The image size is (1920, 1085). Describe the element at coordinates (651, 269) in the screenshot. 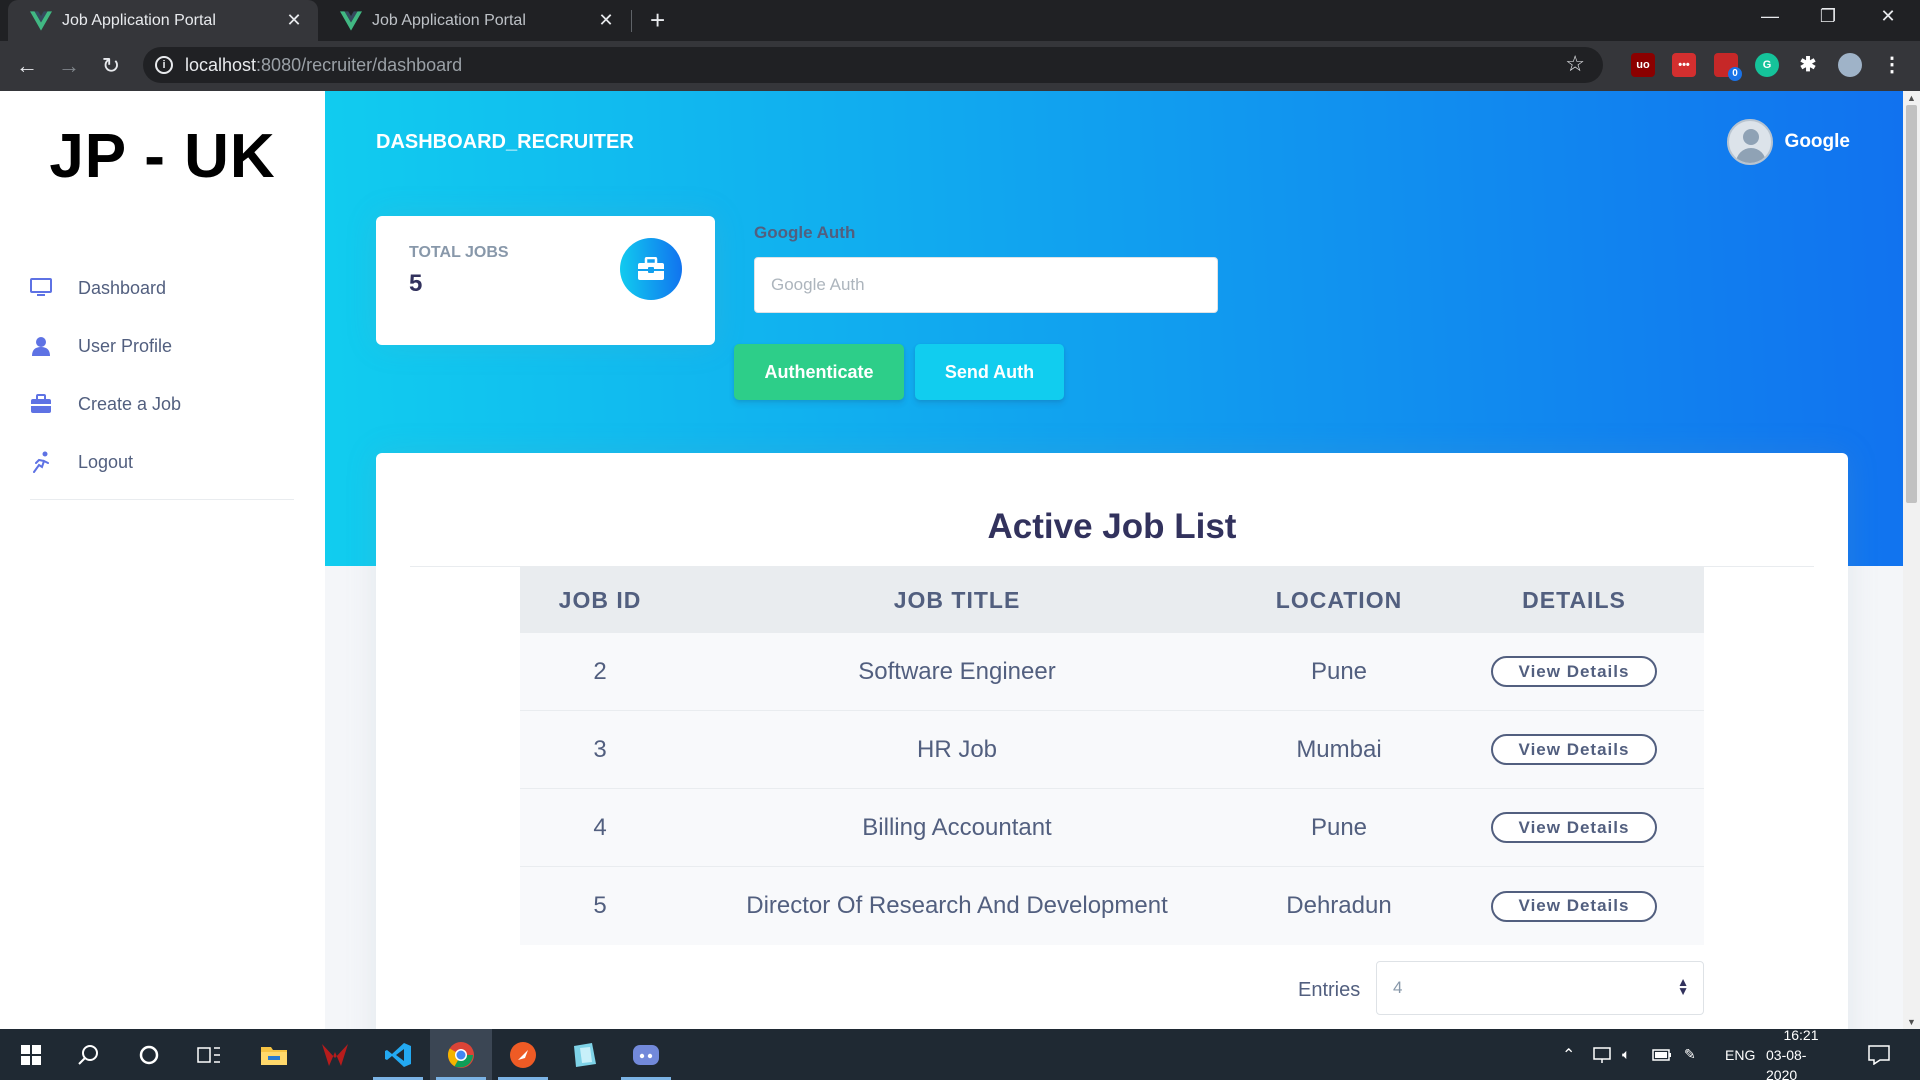

I see `briefcase-icon` at that location.